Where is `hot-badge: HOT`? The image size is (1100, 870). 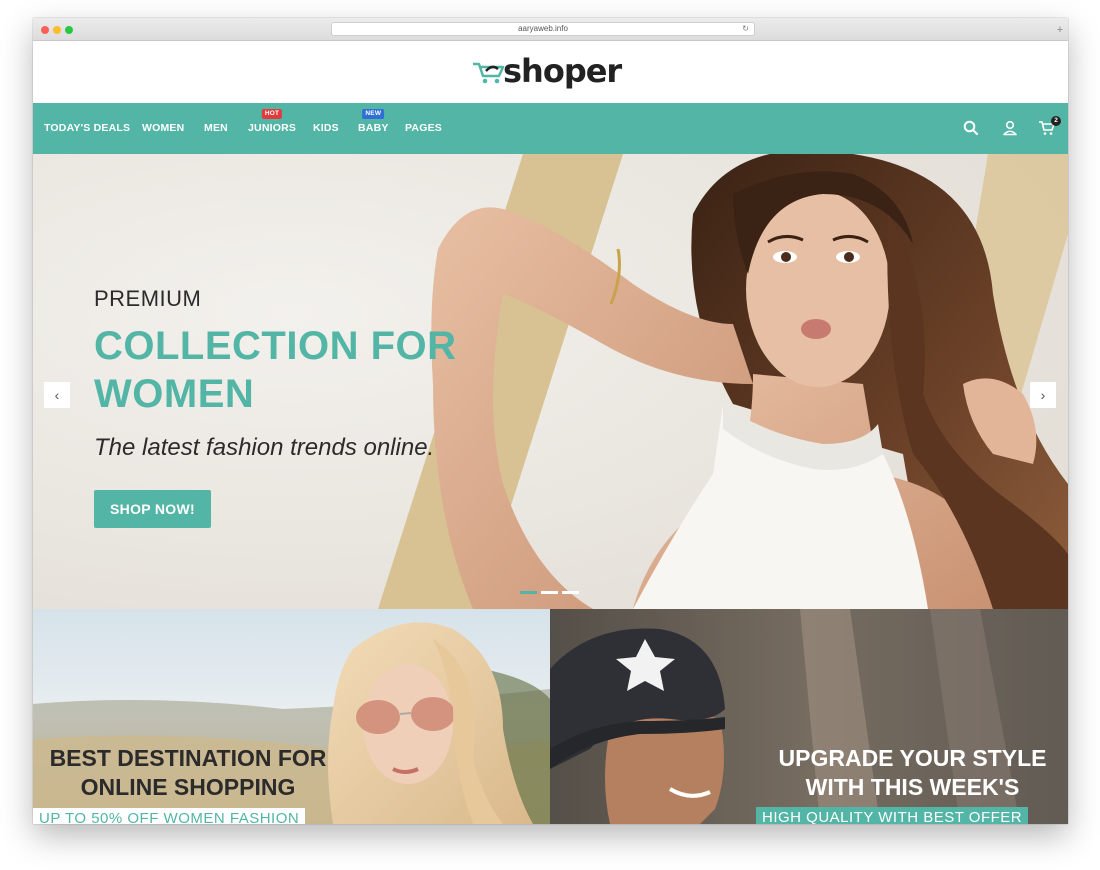
hot-badge: HOT is located at coordinates (272, 114).